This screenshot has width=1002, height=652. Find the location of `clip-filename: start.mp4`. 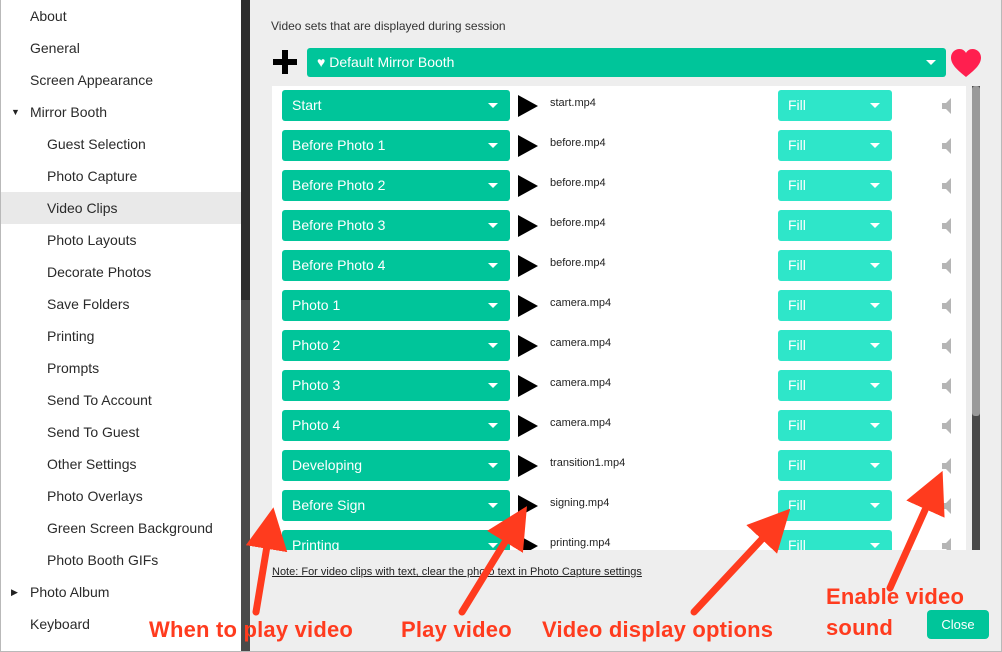

clip-filename: start.mp4 is located at coordinates (573, 103).